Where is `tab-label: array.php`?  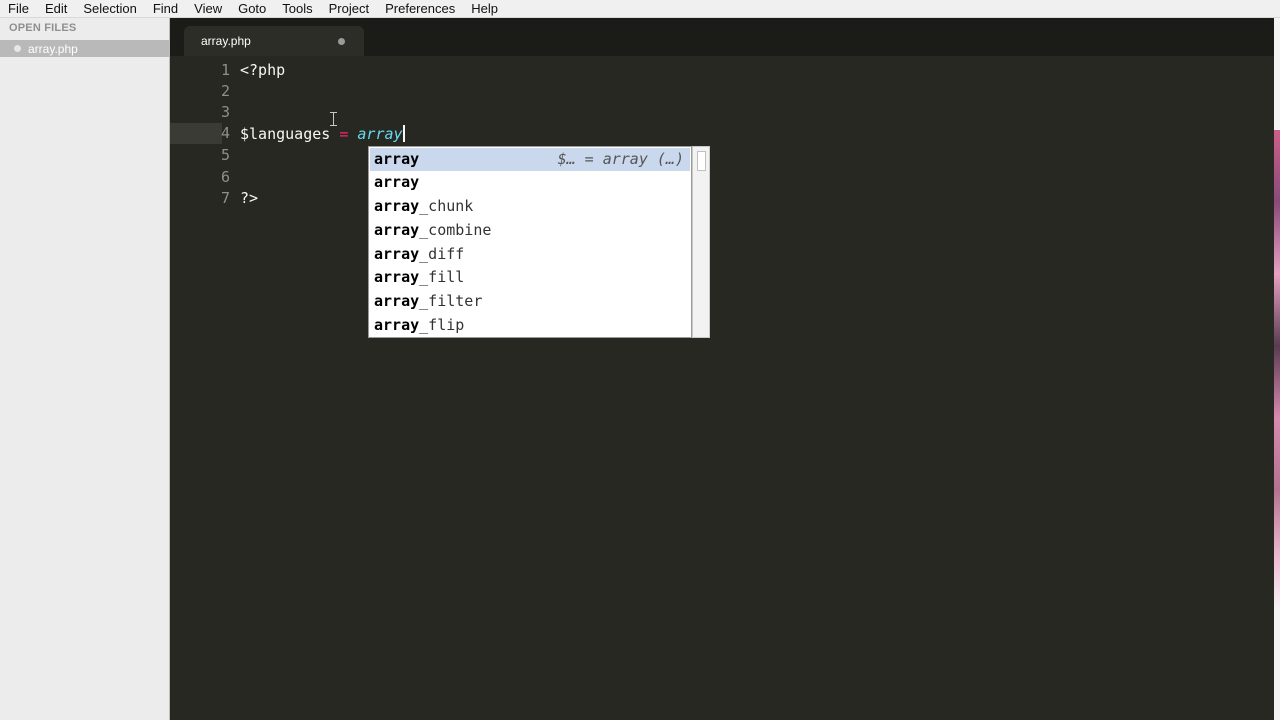 tab-label: array.php is located at coordinates (226, 41).